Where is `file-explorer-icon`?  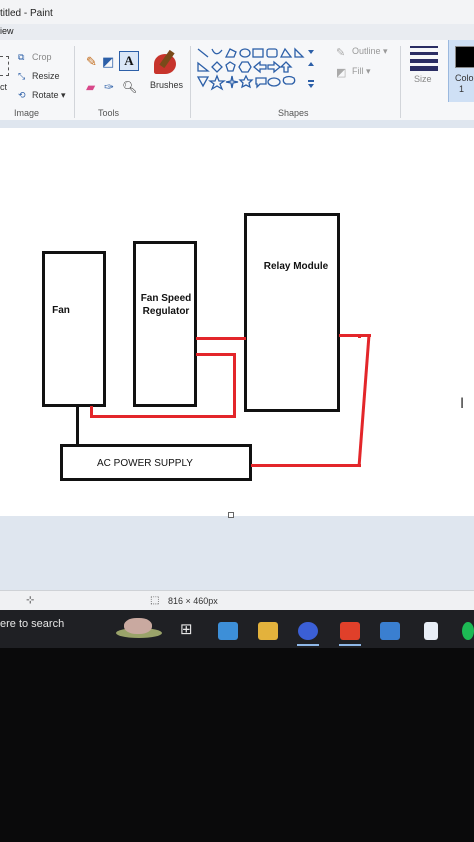 file-explorer-icon is located at coordinates (268, 631).